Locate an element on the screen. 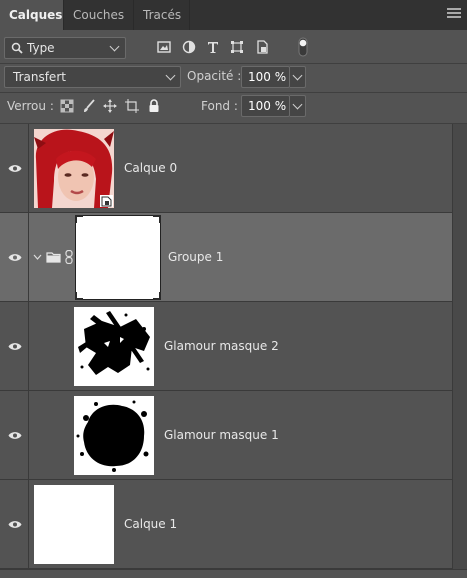 This screenshot has height=578, width=467. mask-link-icon is located at coordinates (69, 257).